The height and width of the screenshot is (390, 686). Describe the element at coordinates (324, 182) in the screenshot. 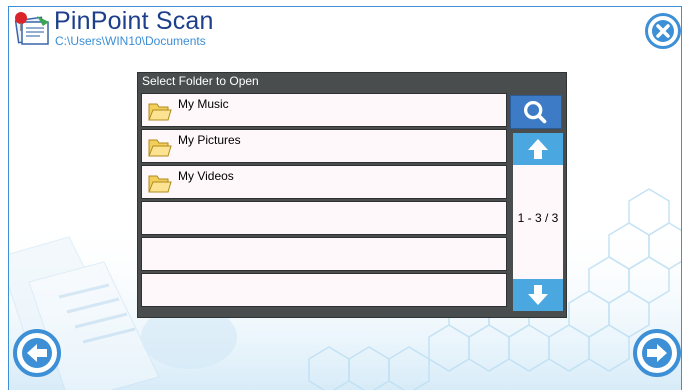

I see `folder-item-my-videos: My Videos` at that location.